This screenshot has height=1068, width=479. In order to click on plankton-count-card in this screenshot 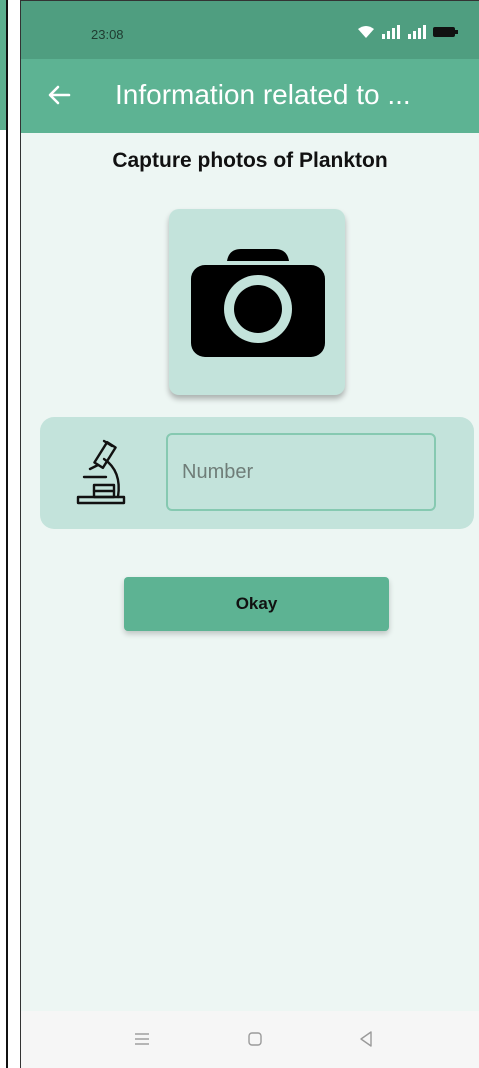, I will do `click(257, 473)`.